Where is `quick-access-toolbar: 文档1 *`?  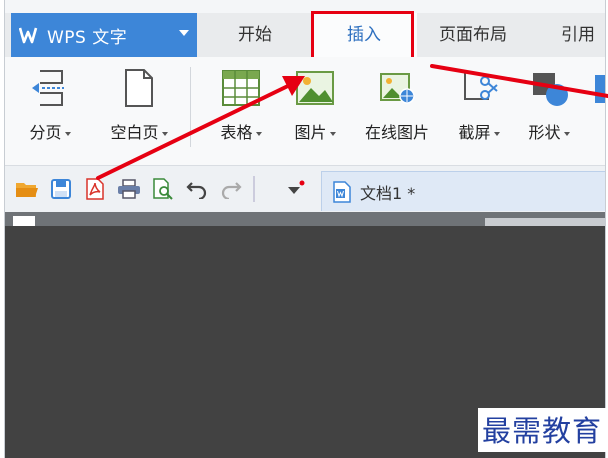
quick-access-toolbar: 文档1 * is located at coordinates (305, 189).